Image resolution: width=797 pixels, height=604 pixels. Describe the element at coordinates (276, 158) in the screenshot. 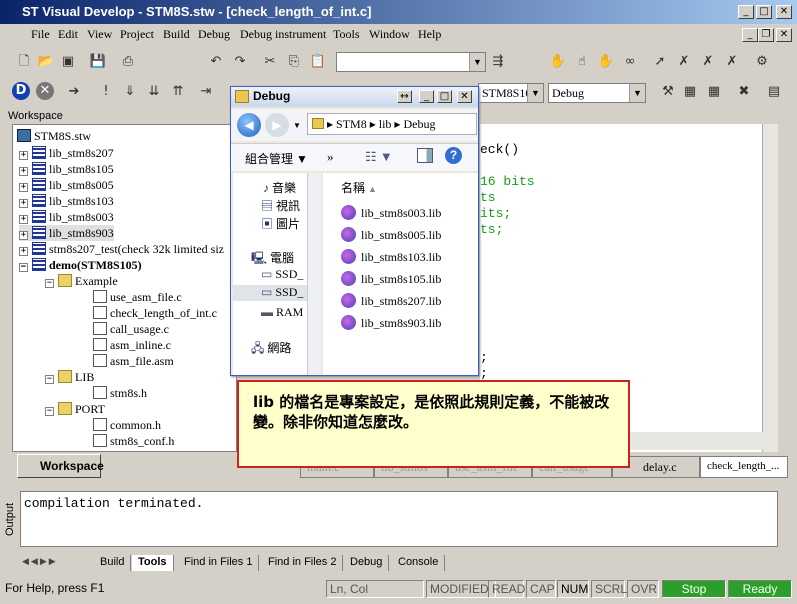

I see `organize-button: 組合管理 ▼` at that location.